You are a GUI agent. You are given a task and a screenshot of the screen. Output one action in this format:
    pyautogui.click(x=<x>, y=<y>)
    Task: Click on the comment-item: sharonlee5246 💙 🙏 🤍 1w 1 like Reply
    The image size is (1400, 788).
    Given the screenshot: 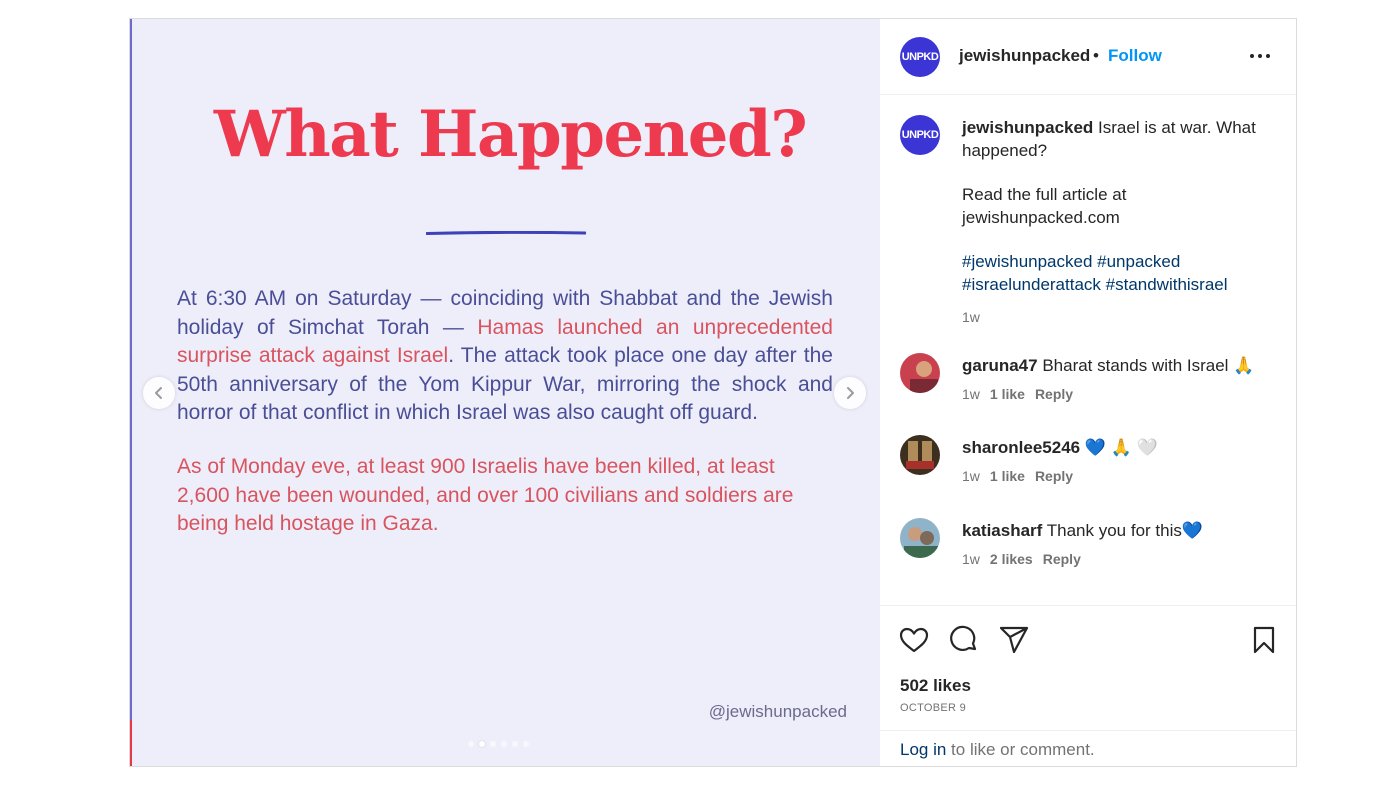 What is the action you would take?
    pyautogui.click(x=1088, y=470)
    